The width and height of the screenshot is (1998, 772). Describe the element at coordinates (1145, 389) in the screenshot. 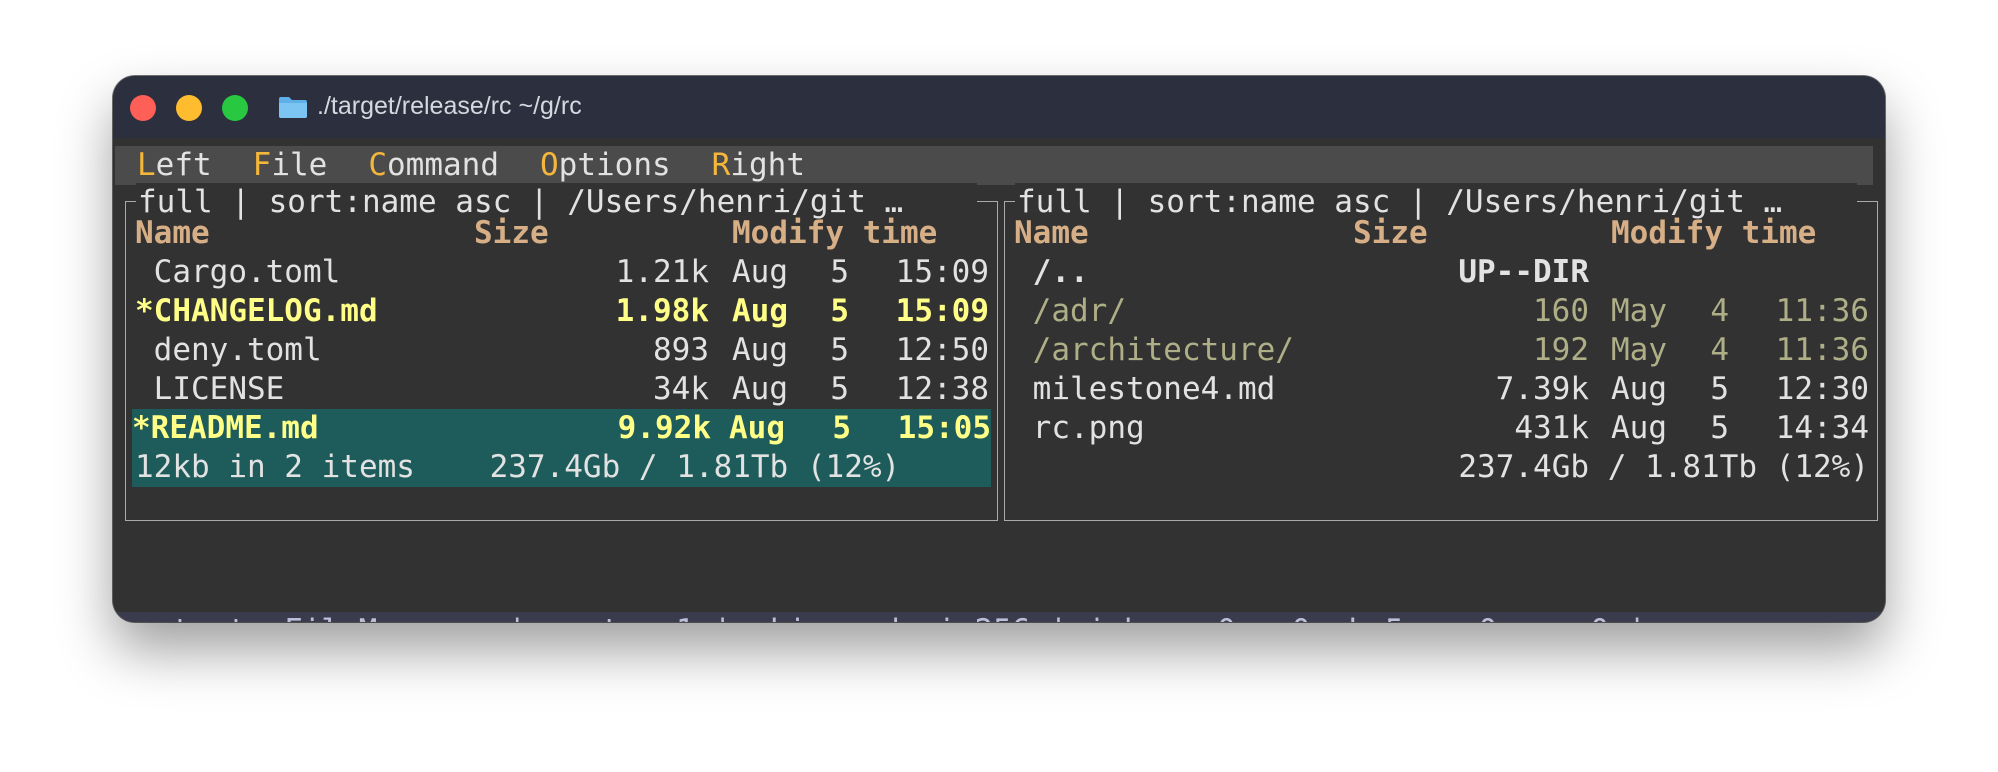

I see `file-name: milestone4.md` at that location.